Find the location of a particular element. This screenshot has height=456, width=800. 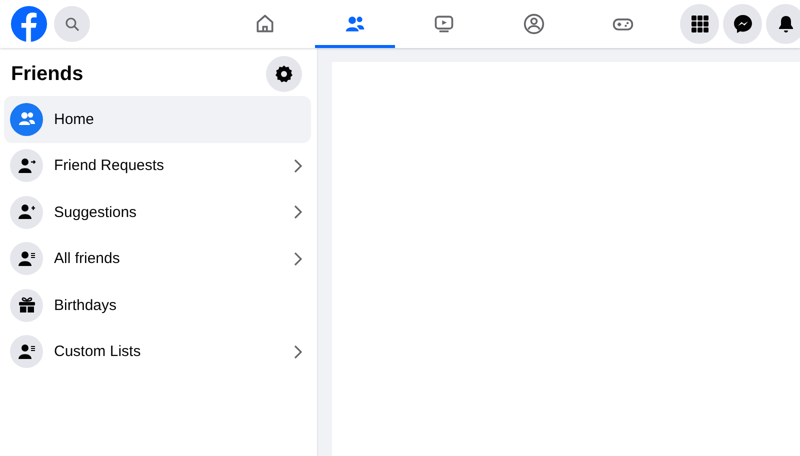

sidebar-title: Friends is located at coordinates (47, 74).